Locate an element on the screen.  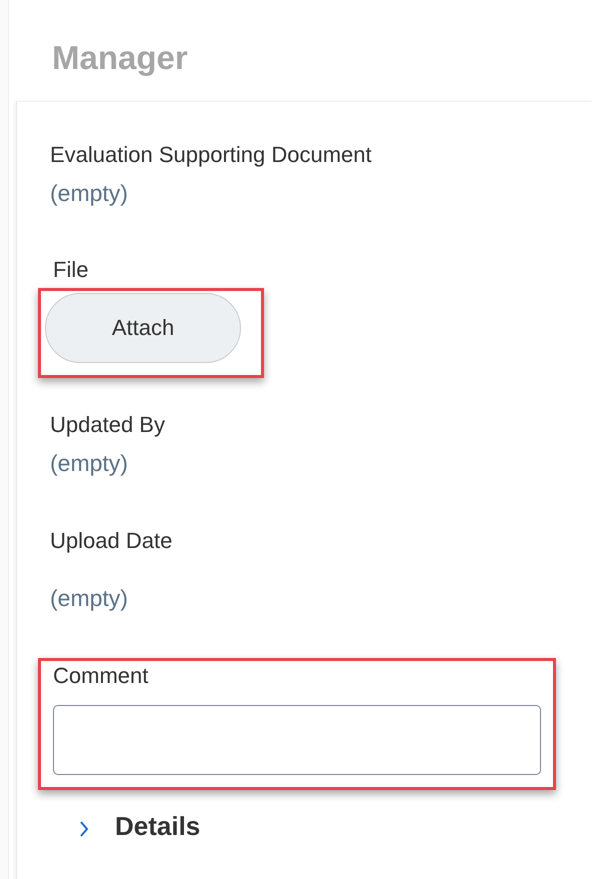
field-label: Updated By is located at coordinates (107, 425).